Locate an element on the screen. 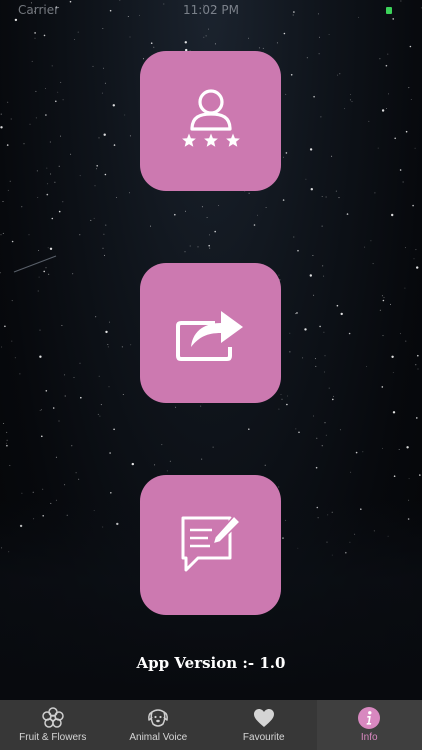 The width and height of the screenshot is (422, 750). battery-icon is located at coordinates (389, 10).